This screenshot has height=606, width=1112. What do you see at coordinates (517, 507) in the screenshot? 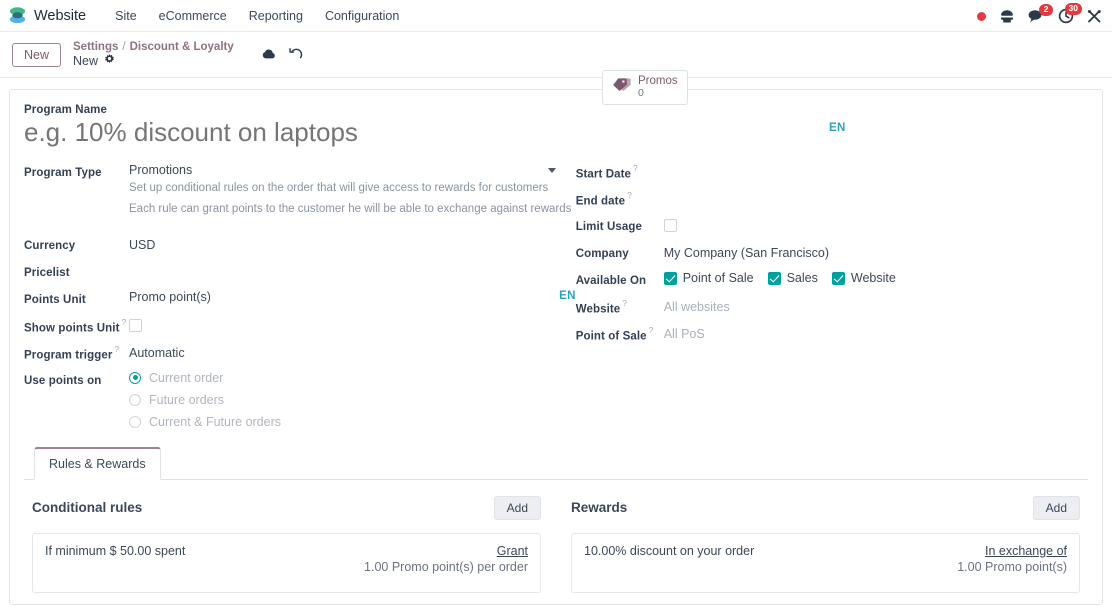
I see `add-conditional-rule-button: Add` at bounding box center [517, 507].